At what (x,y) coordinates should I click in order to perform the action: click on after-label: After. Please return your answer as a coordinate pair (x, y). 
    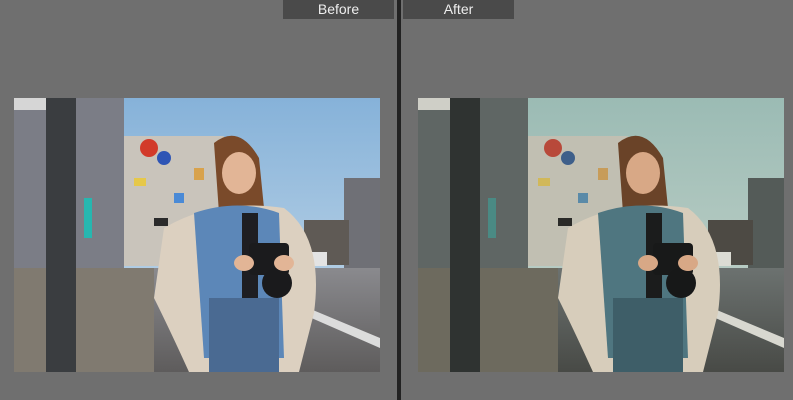
    Looking at the image, I should click on (458, 9).